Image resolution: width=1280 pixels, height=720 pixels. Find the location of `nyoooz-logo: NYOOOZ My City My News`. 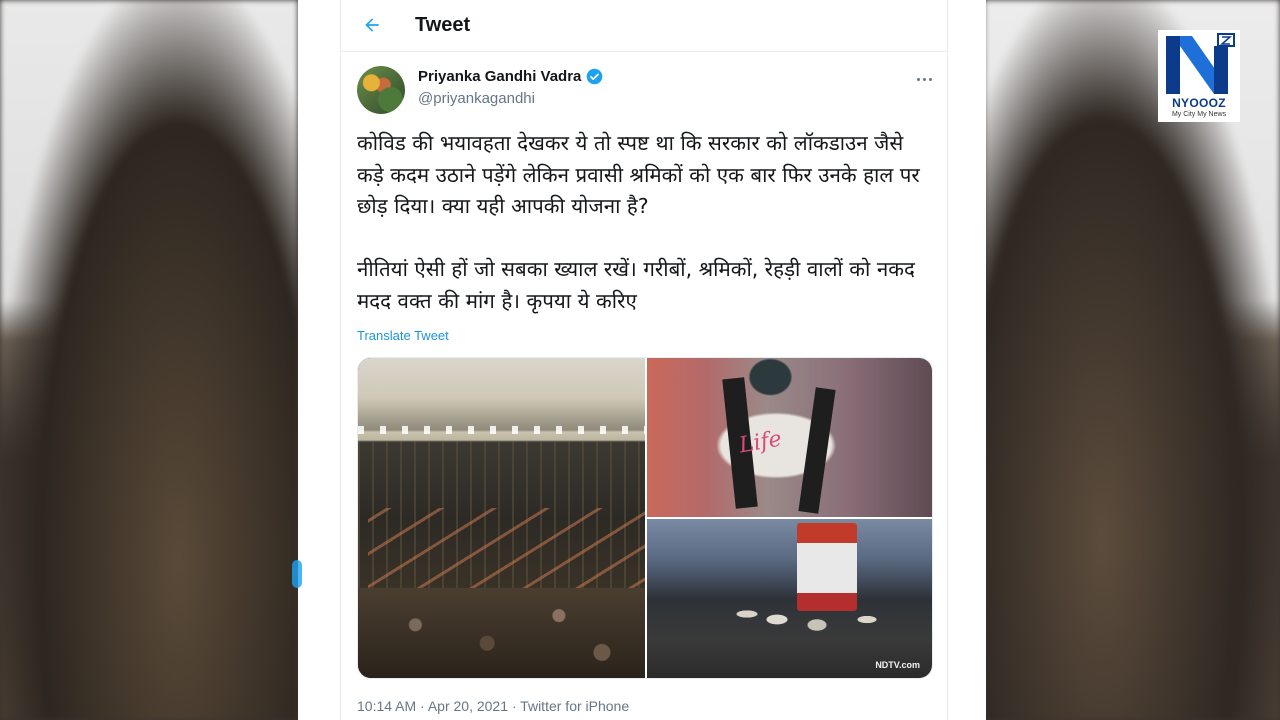

nyoooz-logo: NYOOOZ My City My News is located at coordinates (1199, 76).